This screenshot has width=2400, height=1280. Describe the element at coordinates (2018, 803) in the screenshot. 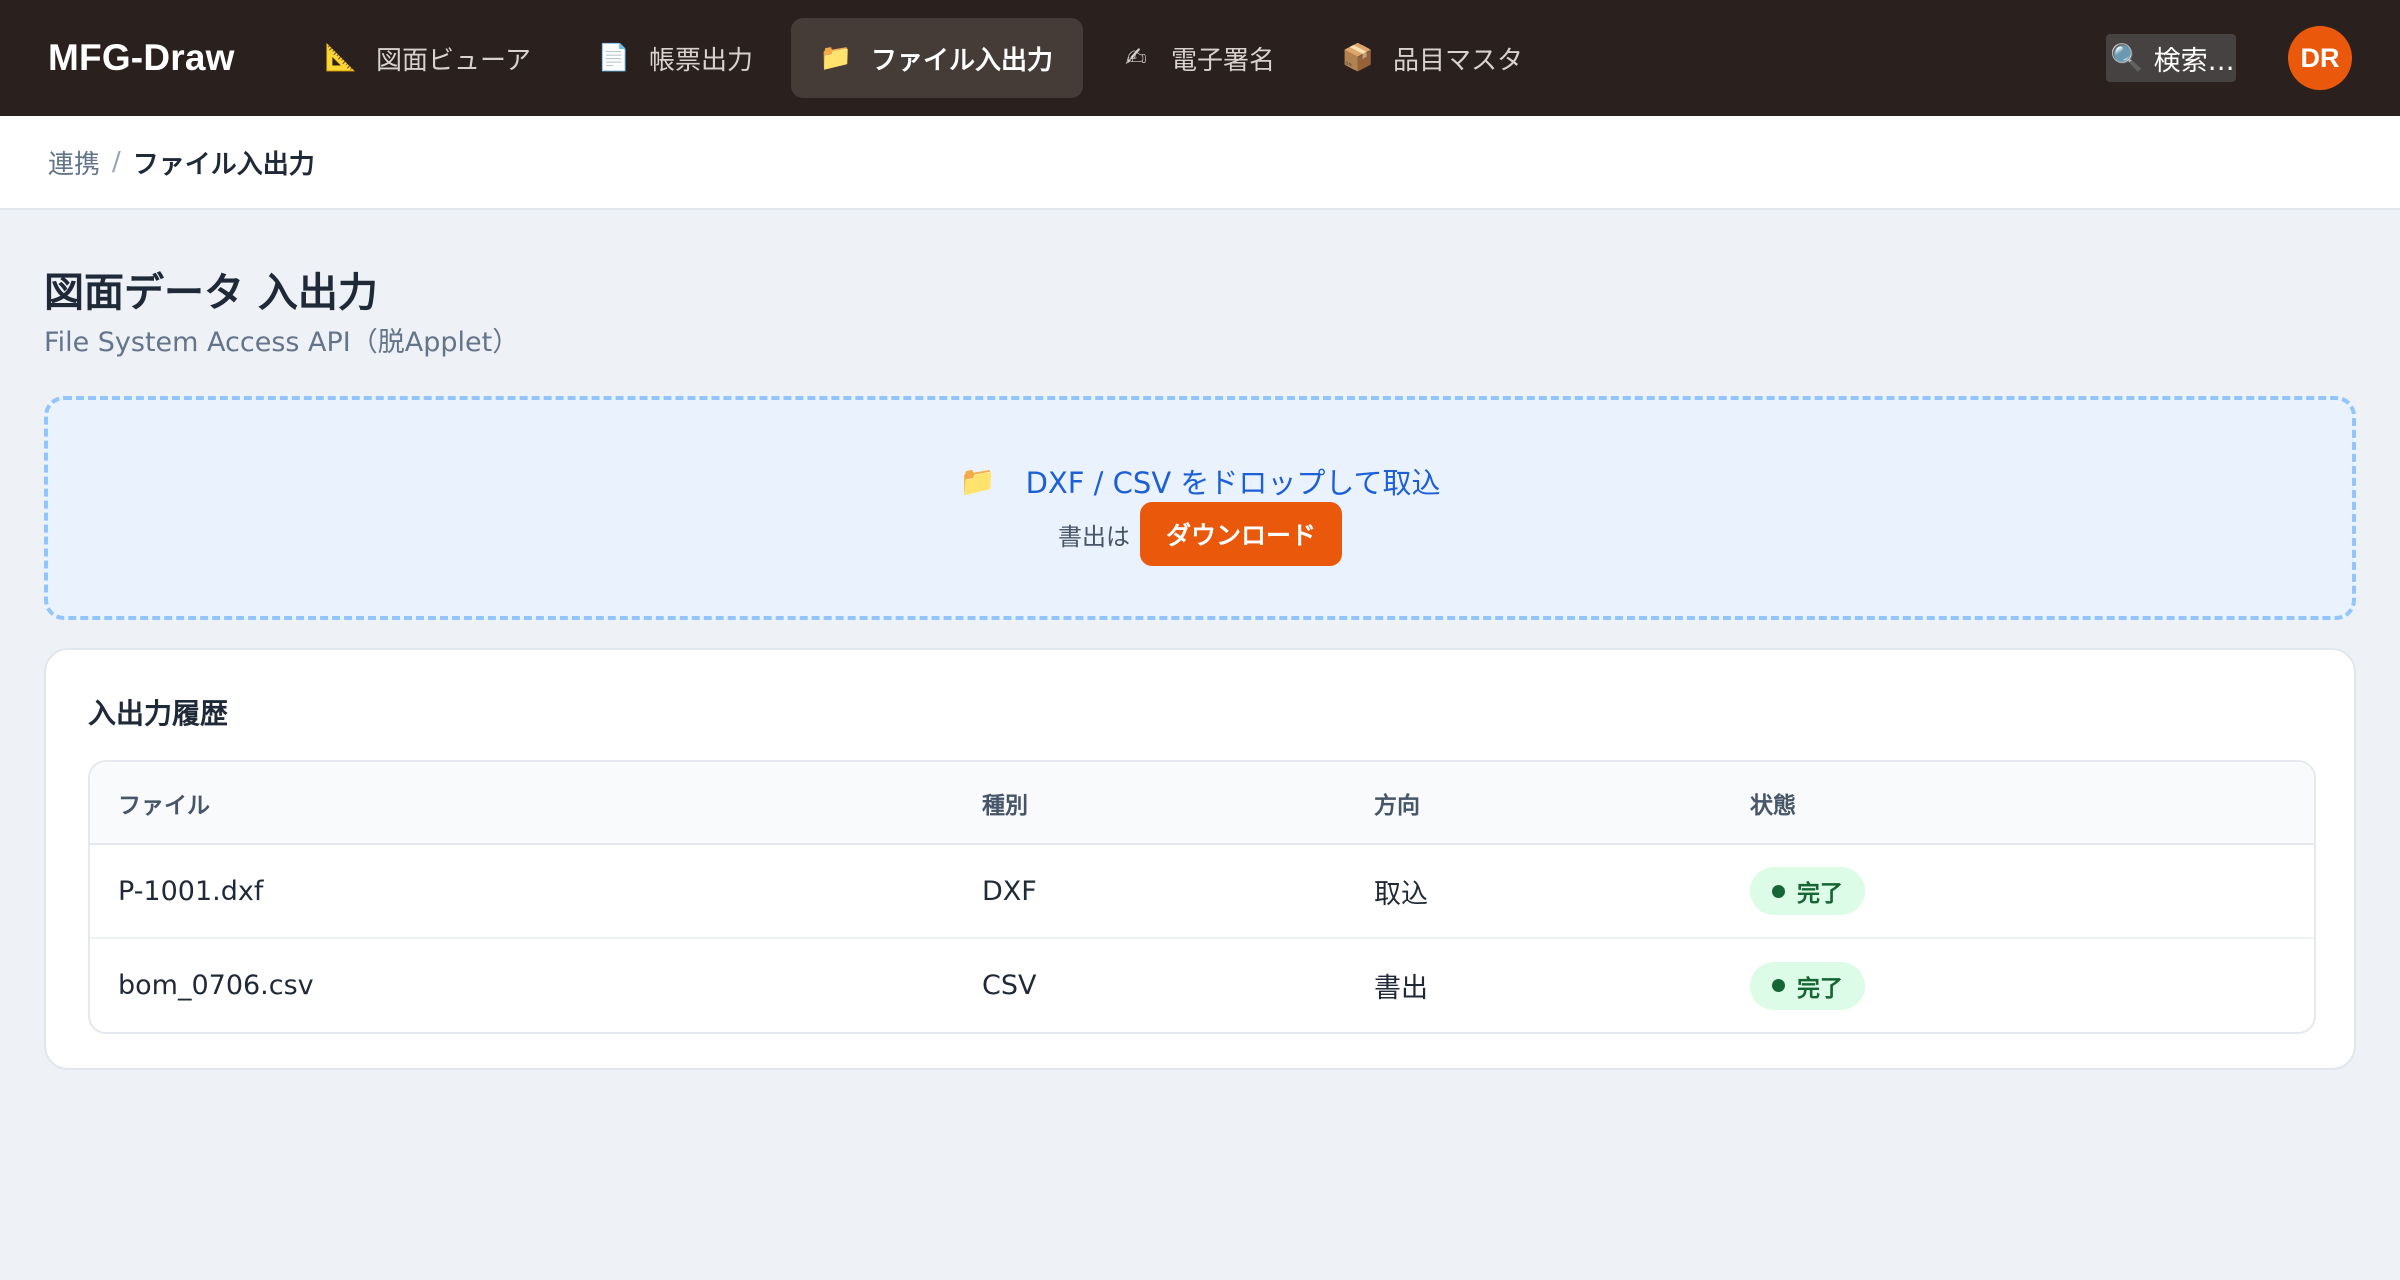

I see `column-header-status: 状態` at that location.